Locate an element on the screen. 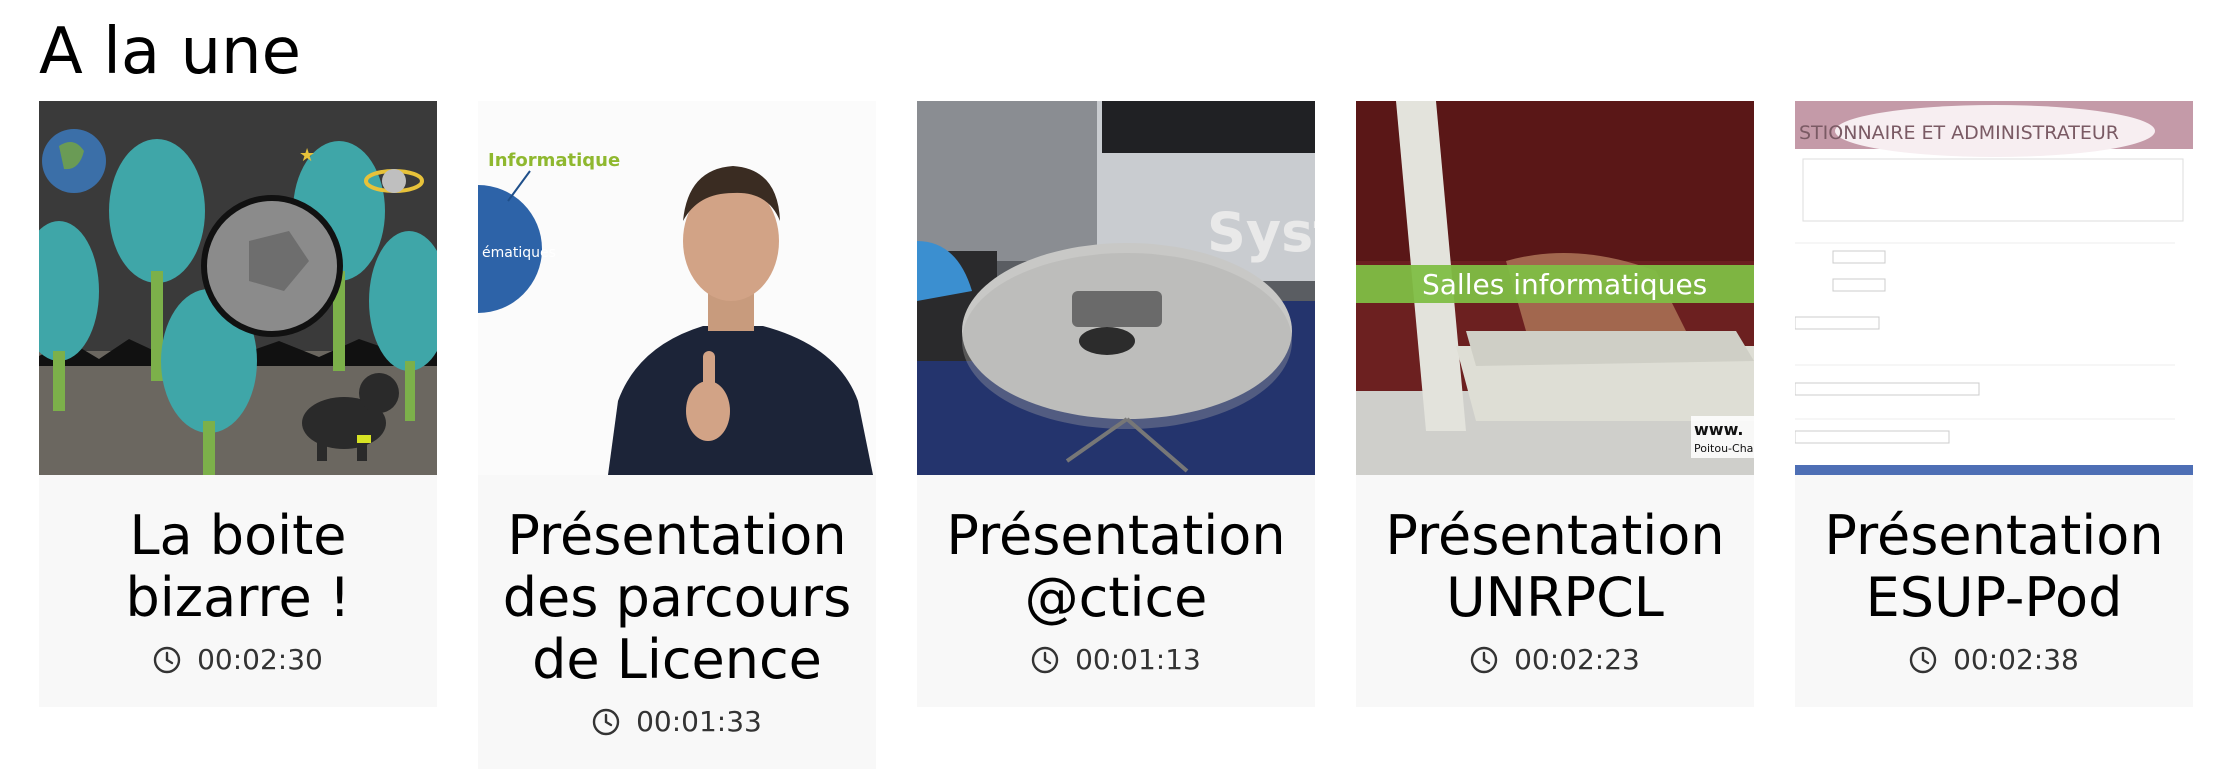  video-duration: 00:01:33 is located at coordinates (677, 722).